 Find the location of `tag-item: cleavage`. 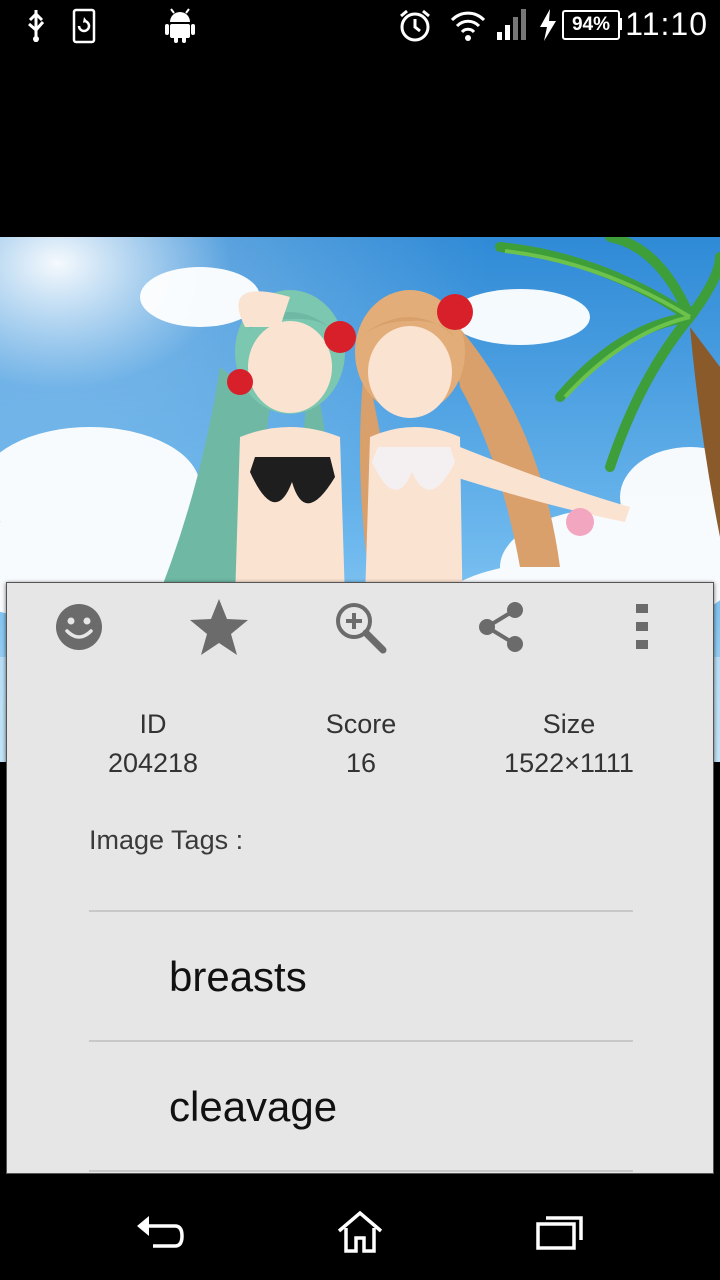

tag-item: cleavage is located at coordinates (253, 1107).